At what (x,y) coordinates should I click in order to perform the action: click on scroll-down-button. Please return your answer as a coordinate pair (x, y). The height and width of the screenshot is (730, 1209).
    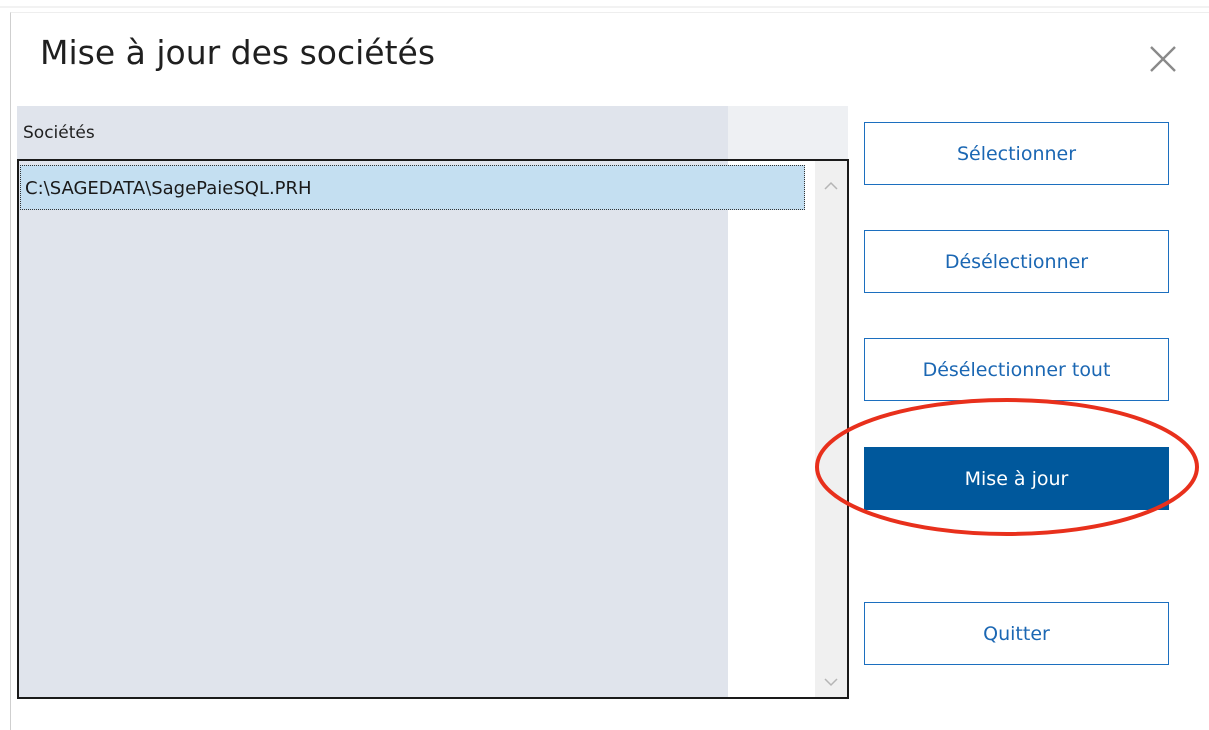
    Looking at the image, I should click on (831, 680).